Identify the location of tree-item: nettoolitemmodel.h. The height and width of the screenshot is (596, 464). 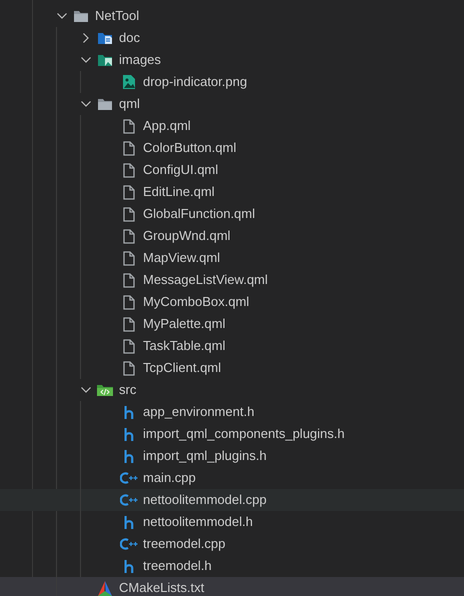
(232, 522).